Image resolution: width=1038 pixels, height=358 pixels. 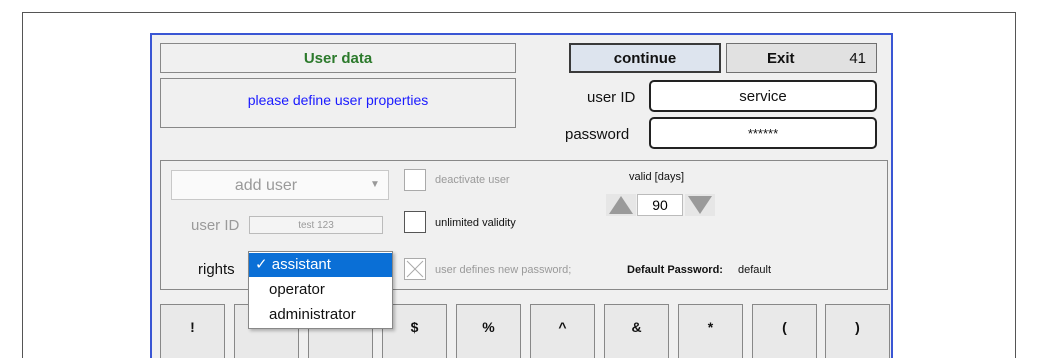 I want to click on arrow-down-icon, so click(x=700, y=205).